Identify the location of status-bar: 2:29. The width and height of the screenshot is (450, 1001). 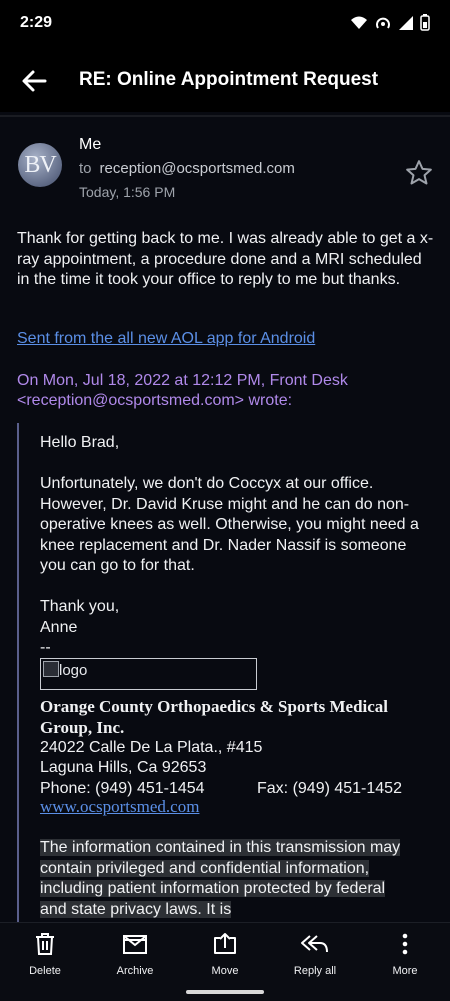
(225, 24).